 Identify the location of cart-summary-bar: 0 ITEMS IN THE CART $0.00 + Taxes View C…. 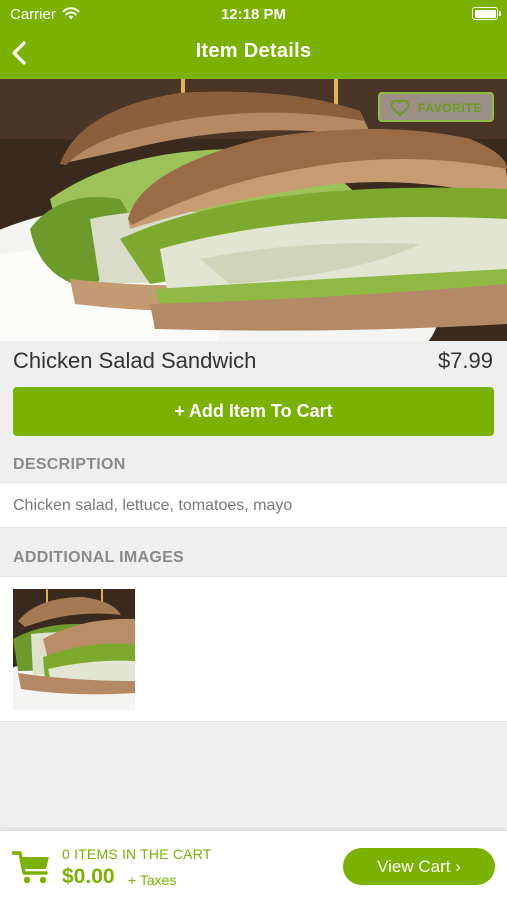
(253, 865).